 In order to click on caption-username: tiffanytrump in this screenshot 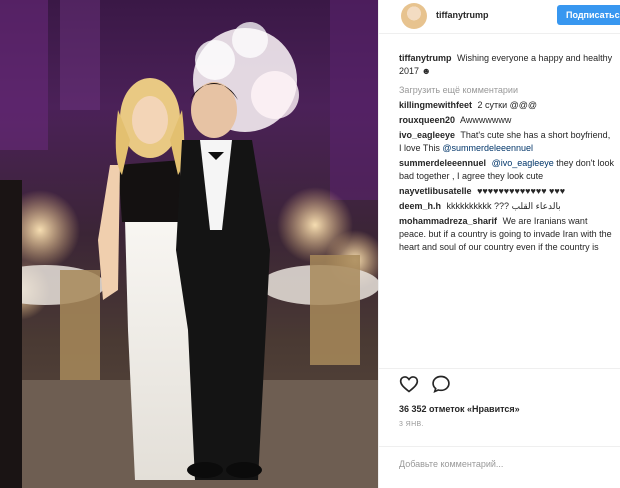, I will do `click(425, 58)`.